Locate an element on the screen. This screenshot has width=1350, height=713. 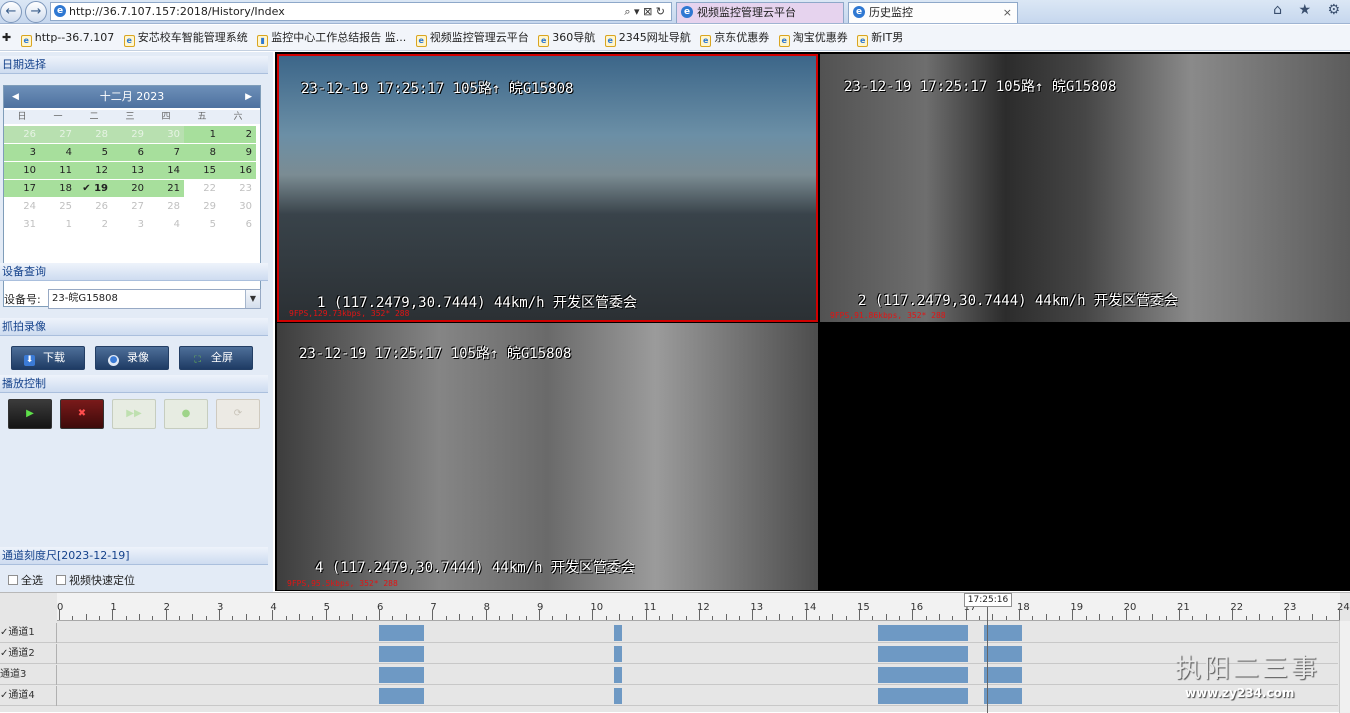
calendar-day: 18 is located at coordinates (58, 188).